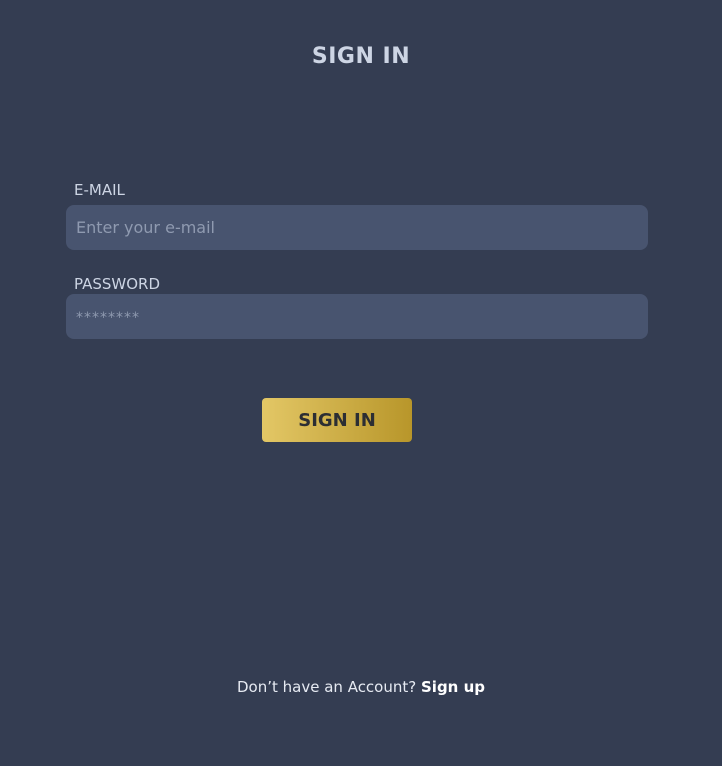  Describe the element at coordinates (357, 316) in the screenshot. I see `password-field` at that location.